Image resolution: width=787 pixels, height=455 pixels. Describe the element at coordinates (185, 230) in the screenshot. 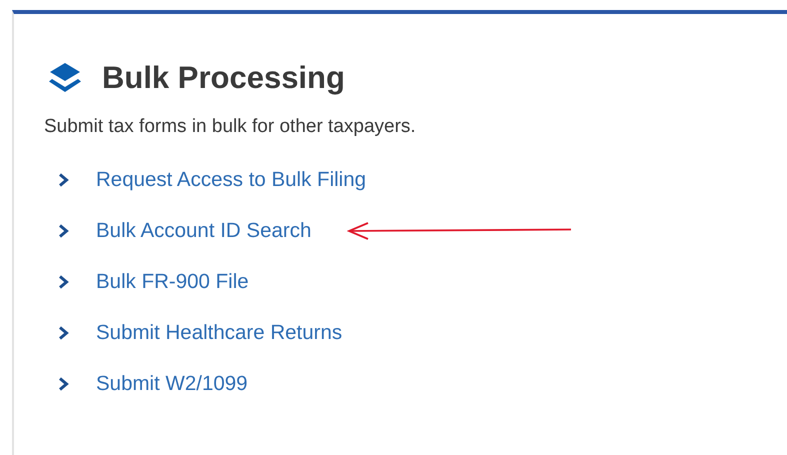

I see `nav-link: Bulk Account ID Search` at that location.